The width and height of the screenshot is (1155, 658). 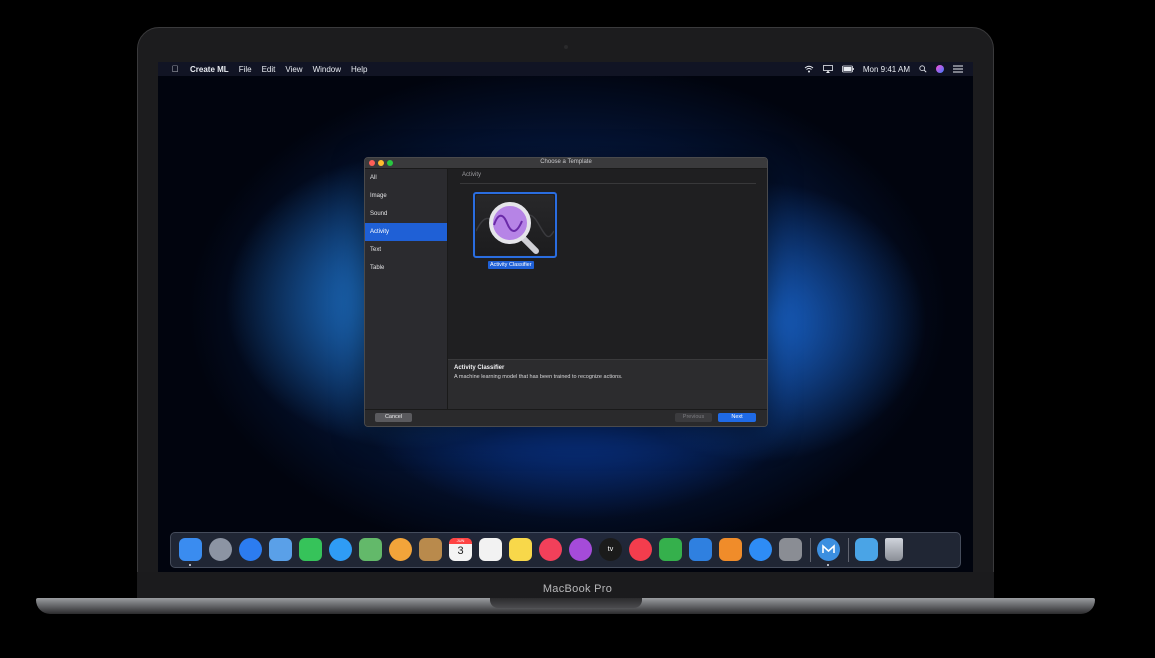 What do you see at coordinates (730, 549) in the screenshot?
I see `dock-pages-icon` at bounding box center [730, 549].